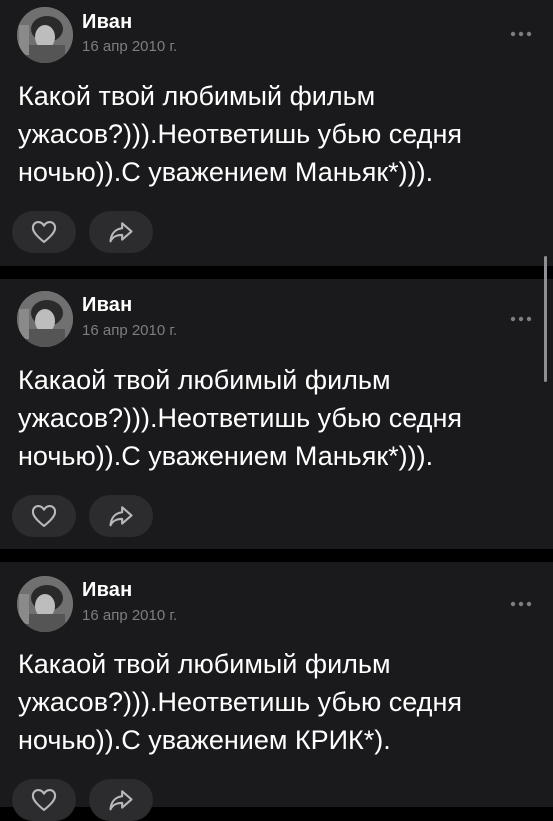  What do you see at coordinates (545, 319) in the screenshot?
I see `scrollbar` at bounding box center [545, 319].